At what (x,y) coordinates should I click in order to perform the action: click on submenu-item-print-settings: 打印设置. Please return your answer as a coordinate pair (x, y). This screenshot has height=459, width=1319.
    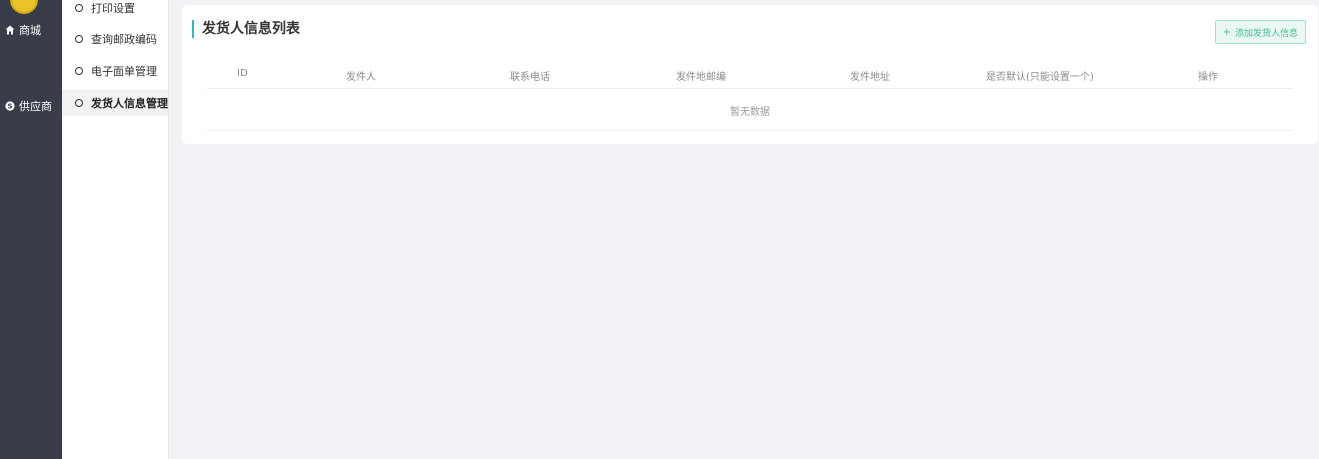
    Looking at the image, I should click on (115, 10).